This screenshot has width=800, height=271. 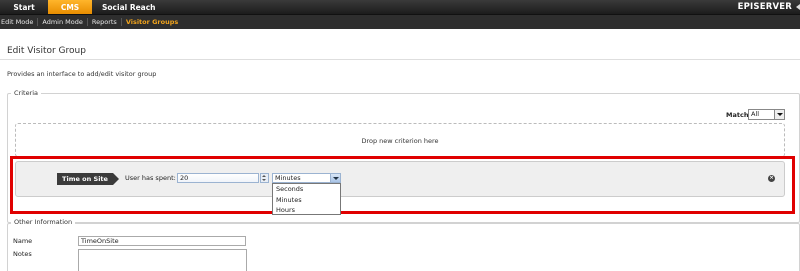 I want to click on title-divider, so click(x=400, y=59).